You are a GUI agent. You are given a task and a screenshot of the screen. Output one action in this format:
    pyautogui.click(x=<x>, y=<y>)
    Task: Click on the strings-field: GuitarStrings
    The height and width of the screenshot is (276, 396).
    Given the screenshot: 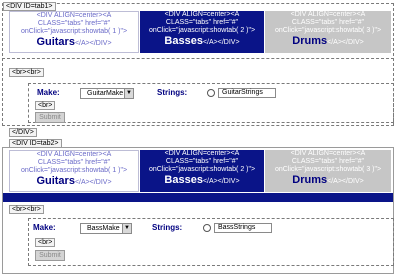 What is the action you would take?
    pyautogui.click(x=247, y=93)
    